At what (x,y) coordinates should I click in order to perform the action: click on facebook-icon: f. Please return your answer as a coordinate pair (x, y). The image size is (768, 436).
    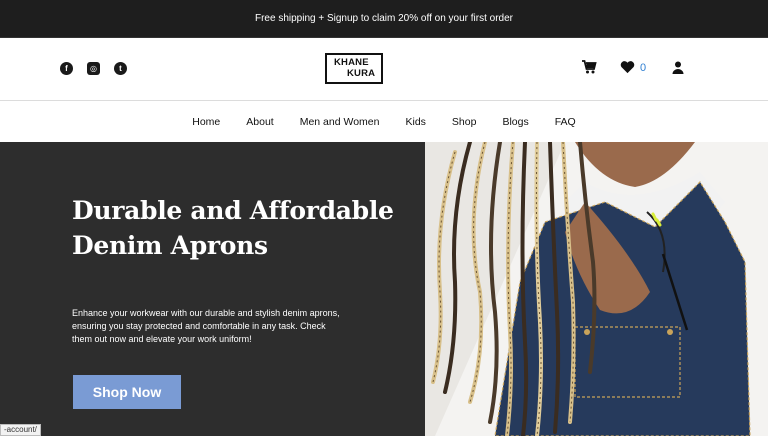
    Looking at the image, I should click on (66, 68).